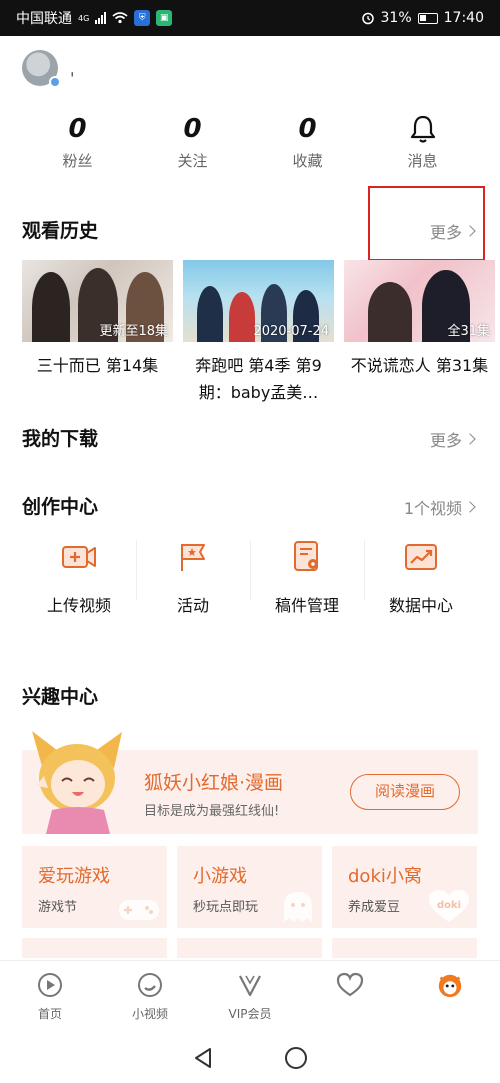 Image resolution: width=500 pixels, height=1083 pixels. I want to click on interest-cards-row2, so click(250, 948).